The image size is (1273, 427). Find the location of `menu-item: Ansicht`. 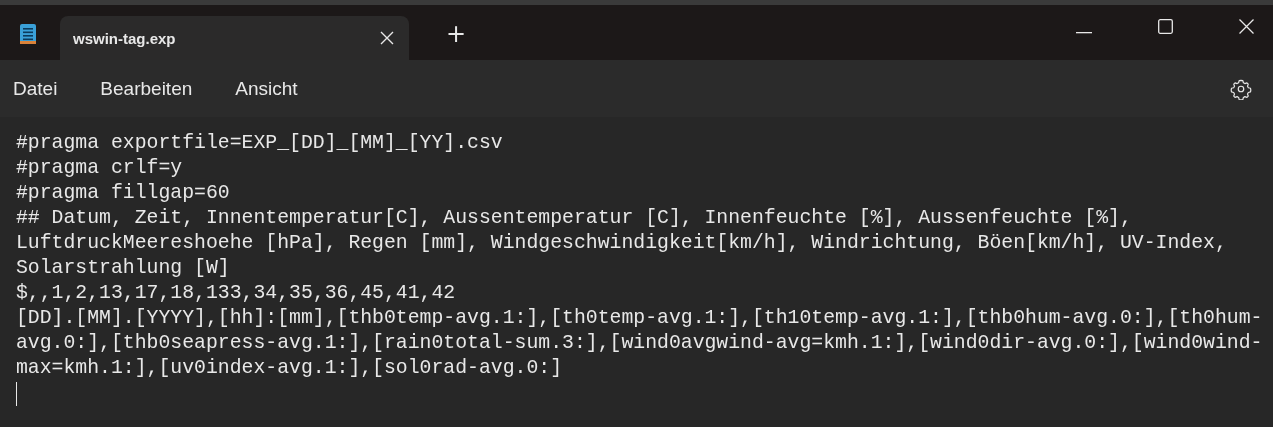

menu-item: Ansicht is located at coordinates (266, 88).